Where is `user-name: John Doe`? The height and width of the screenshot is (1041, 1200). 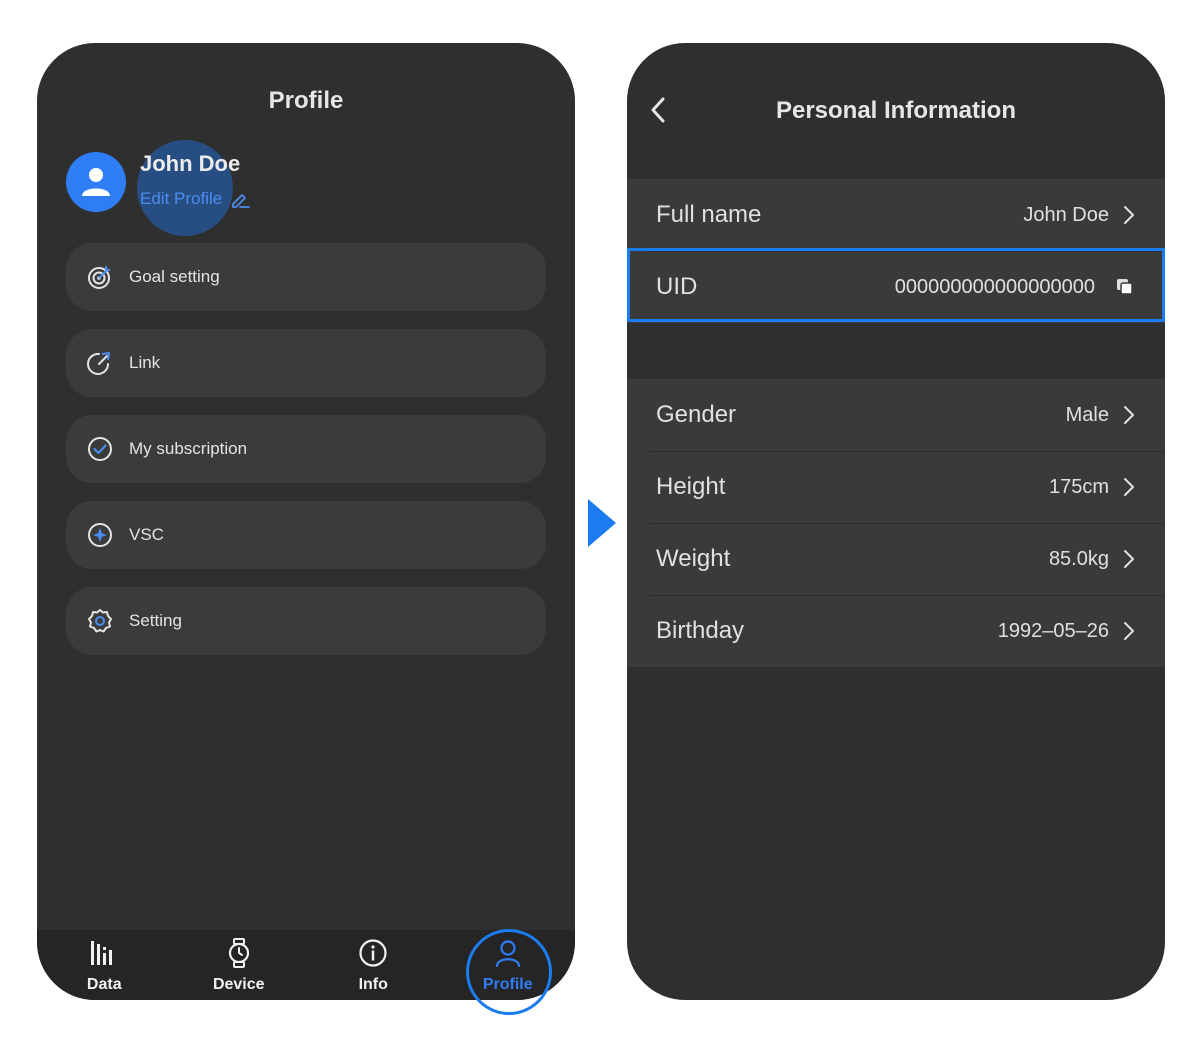
user-name: John Doe is located at coordinates (190, 163).